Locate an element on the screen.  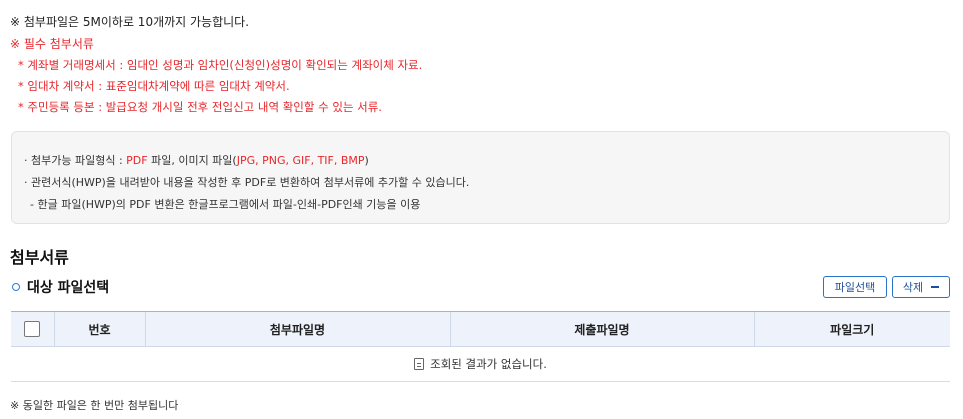
required-doc-item: * 임대차 계약서 : 표준임대차계약에 따른 임대차 계약서. is located at coordinates (154, 86).